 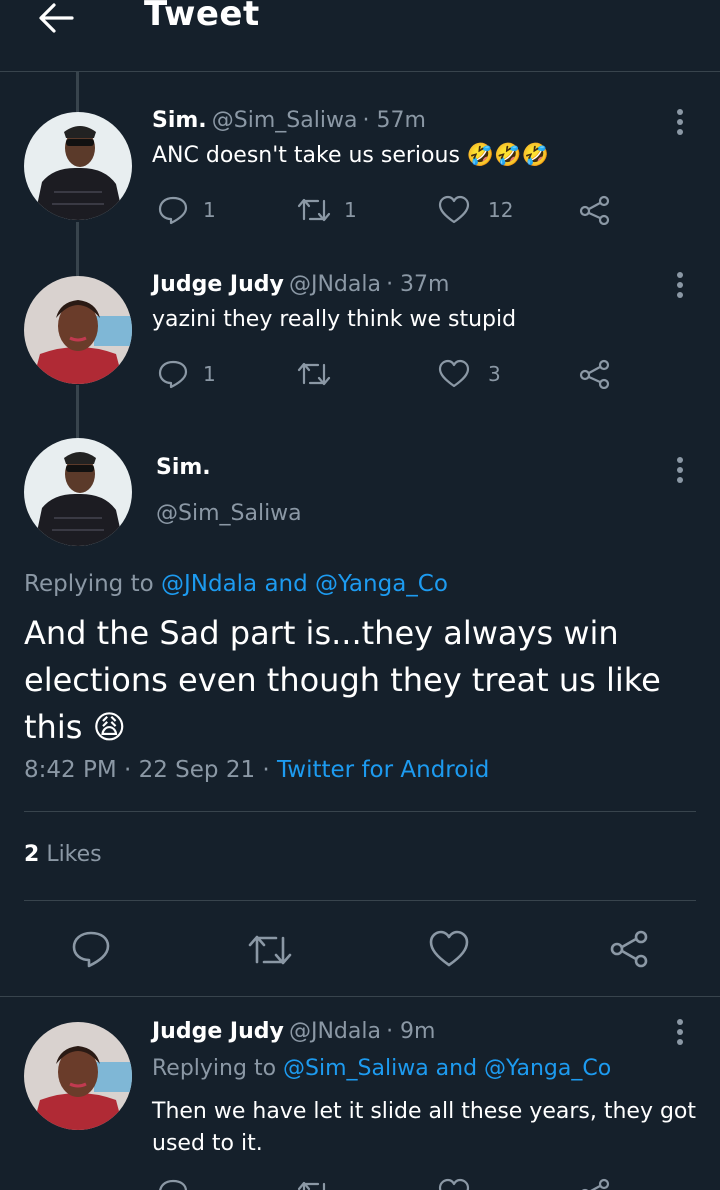 I want to click on replying-to-link: @Sim_Saliwa and @Yanga_Co, so click(x=447, y=1068).